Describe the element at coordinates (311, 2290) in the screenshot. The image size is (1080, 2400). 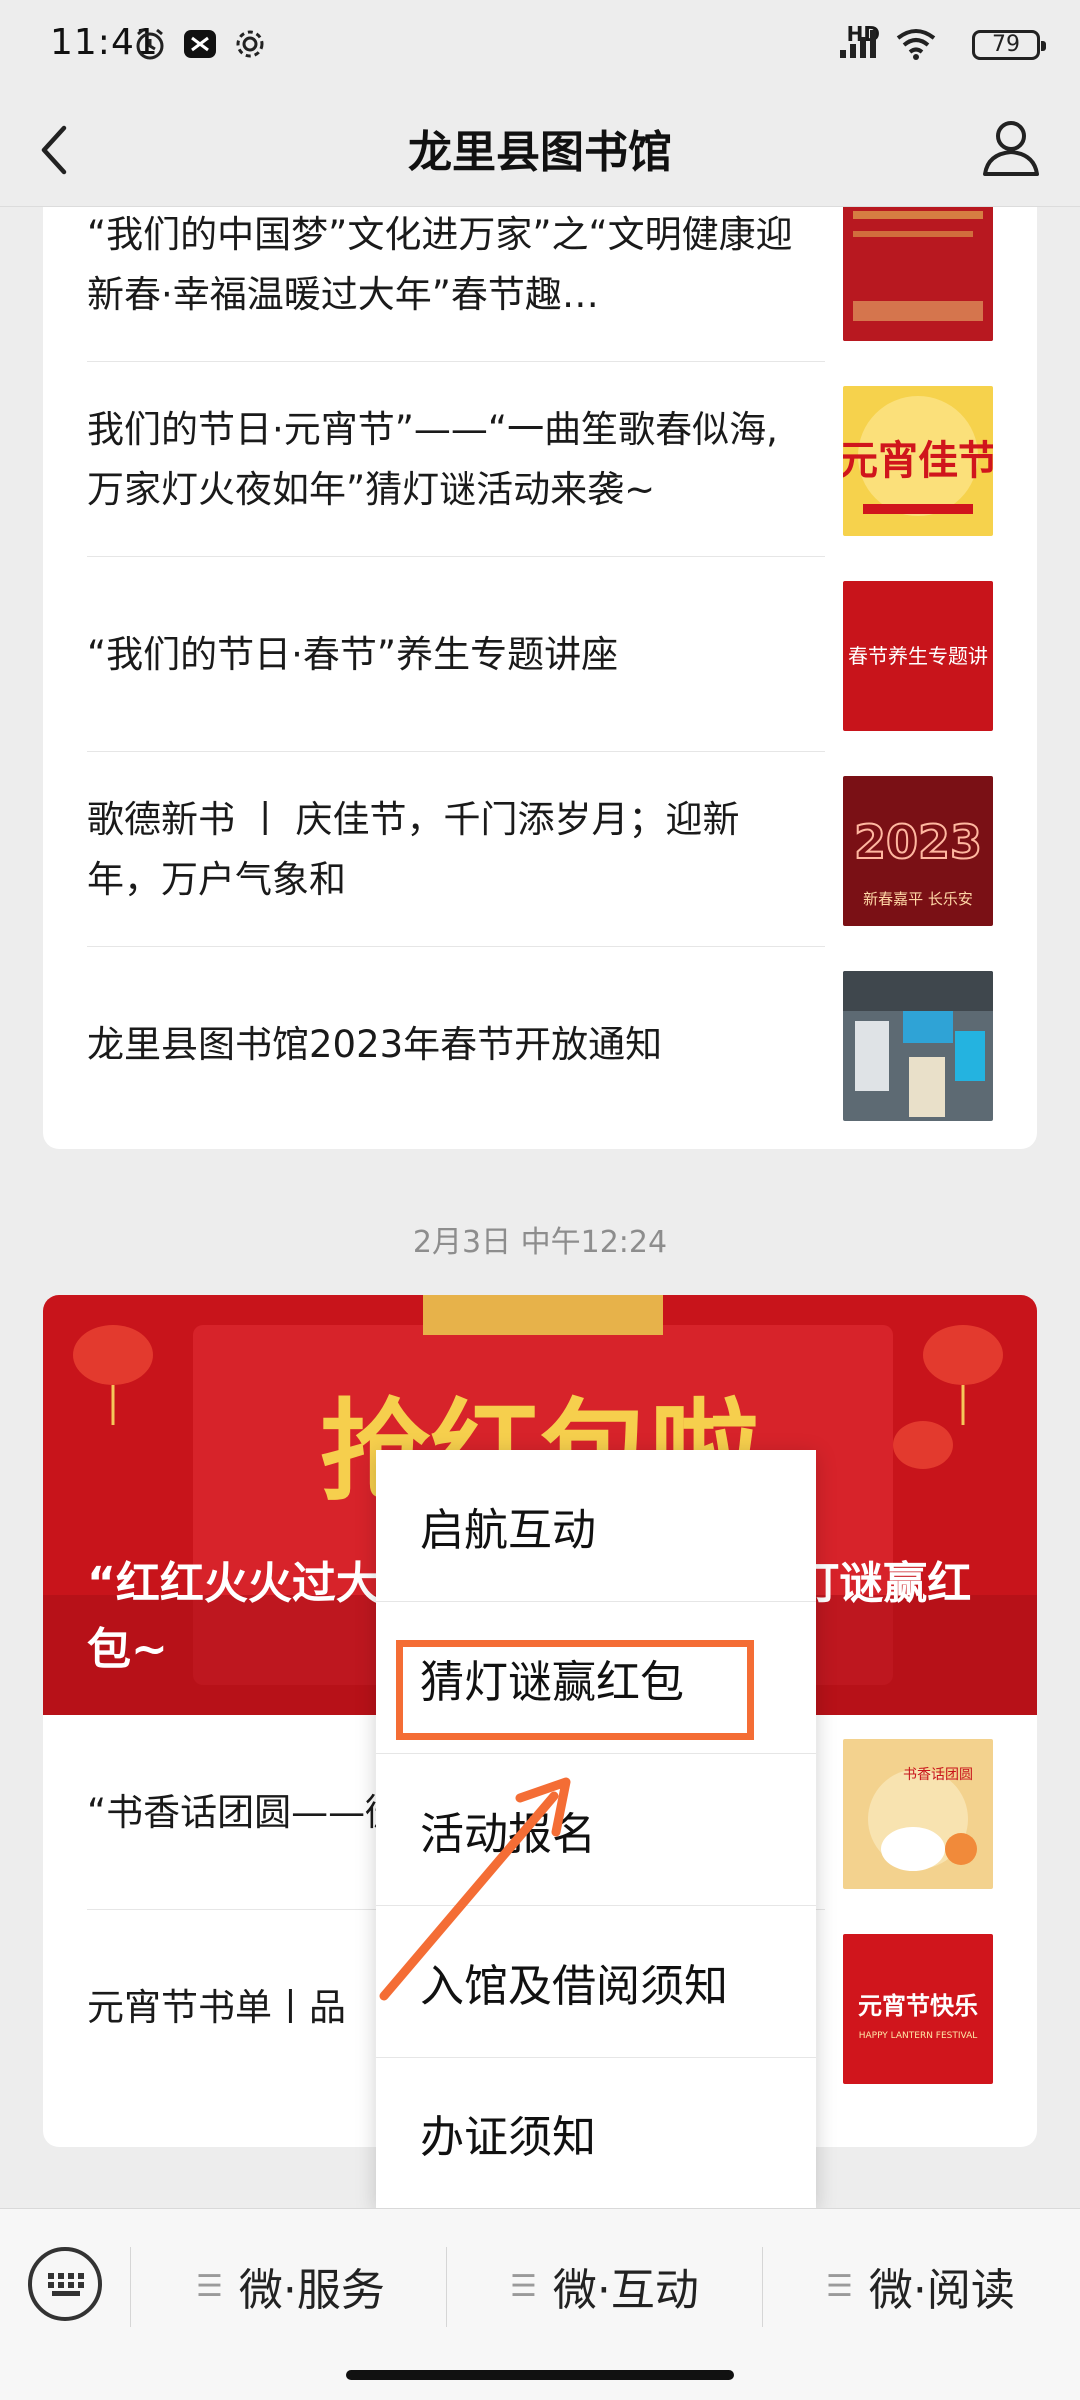
I see `tab-label: 微·服务` at that location.